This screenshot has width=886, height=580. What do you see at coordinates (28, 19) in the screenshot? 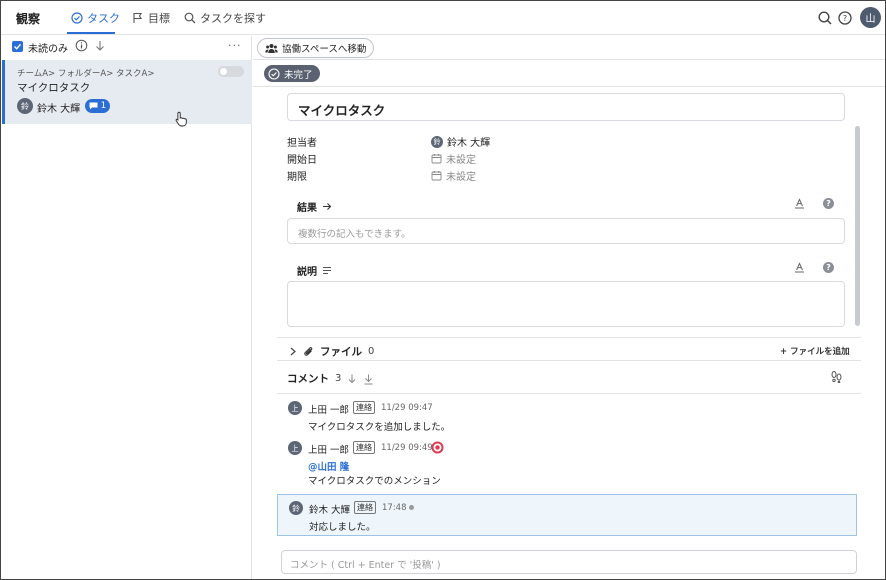
I see `app-title: 観察` at bounding box center [28, 19].